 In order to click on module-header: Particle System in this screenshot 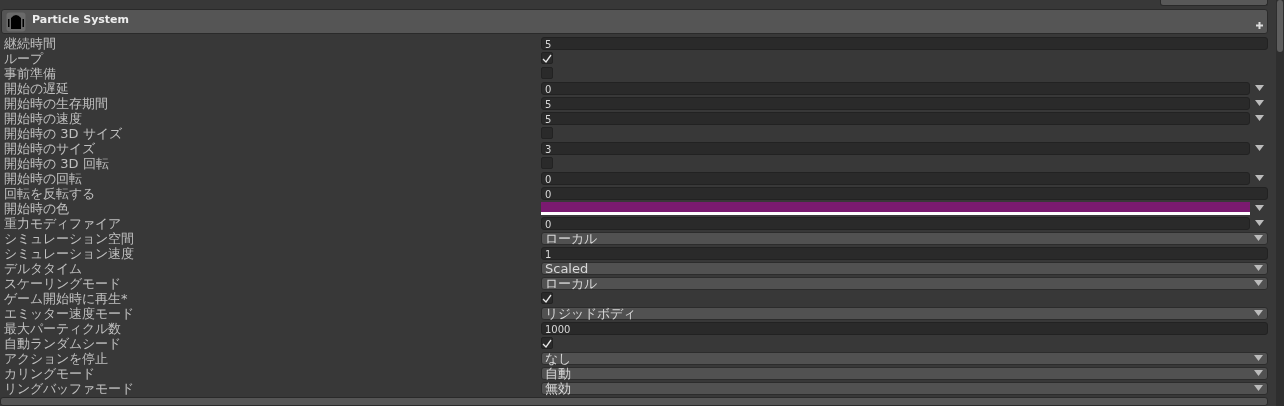, I will do `click(634, 21)`.